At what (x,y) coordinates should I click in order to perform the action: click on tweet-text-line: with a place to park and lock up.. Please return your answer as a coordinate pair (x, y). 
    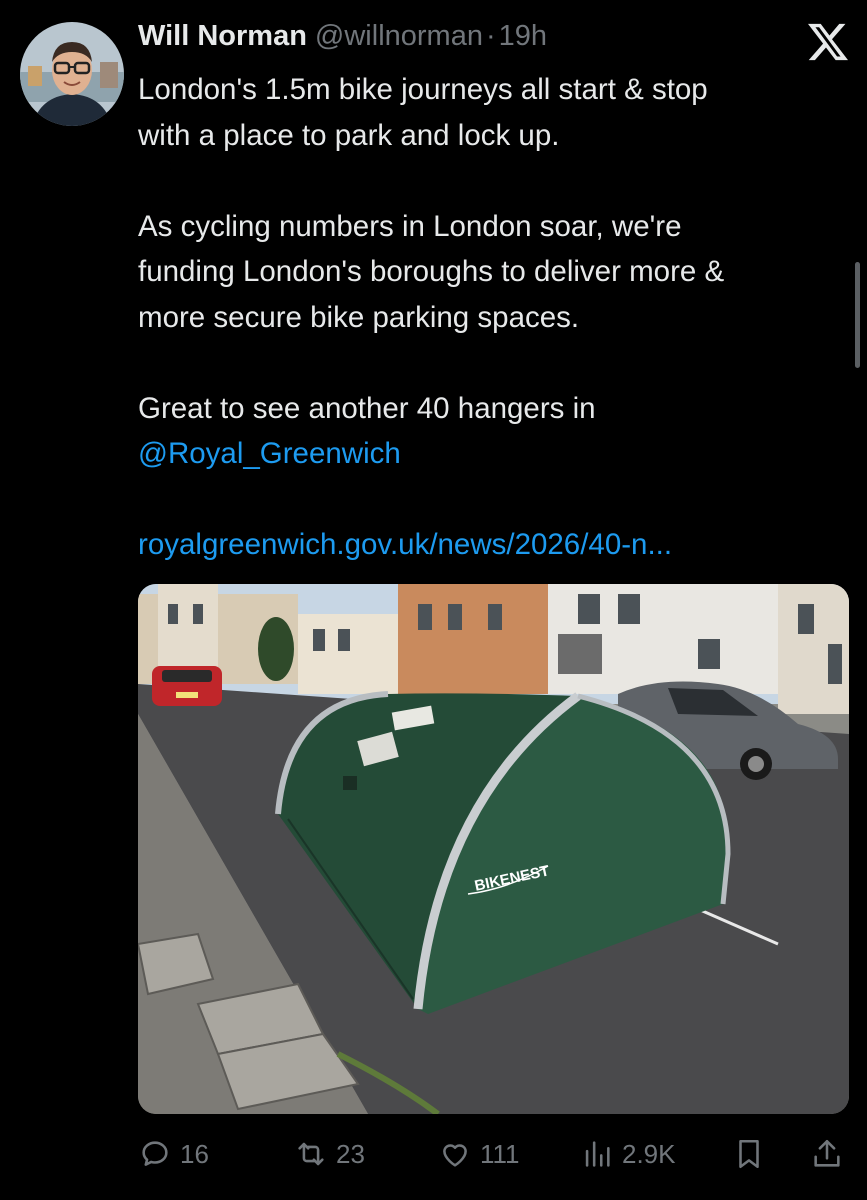
    Looking at the image, I should click on (349, 135).